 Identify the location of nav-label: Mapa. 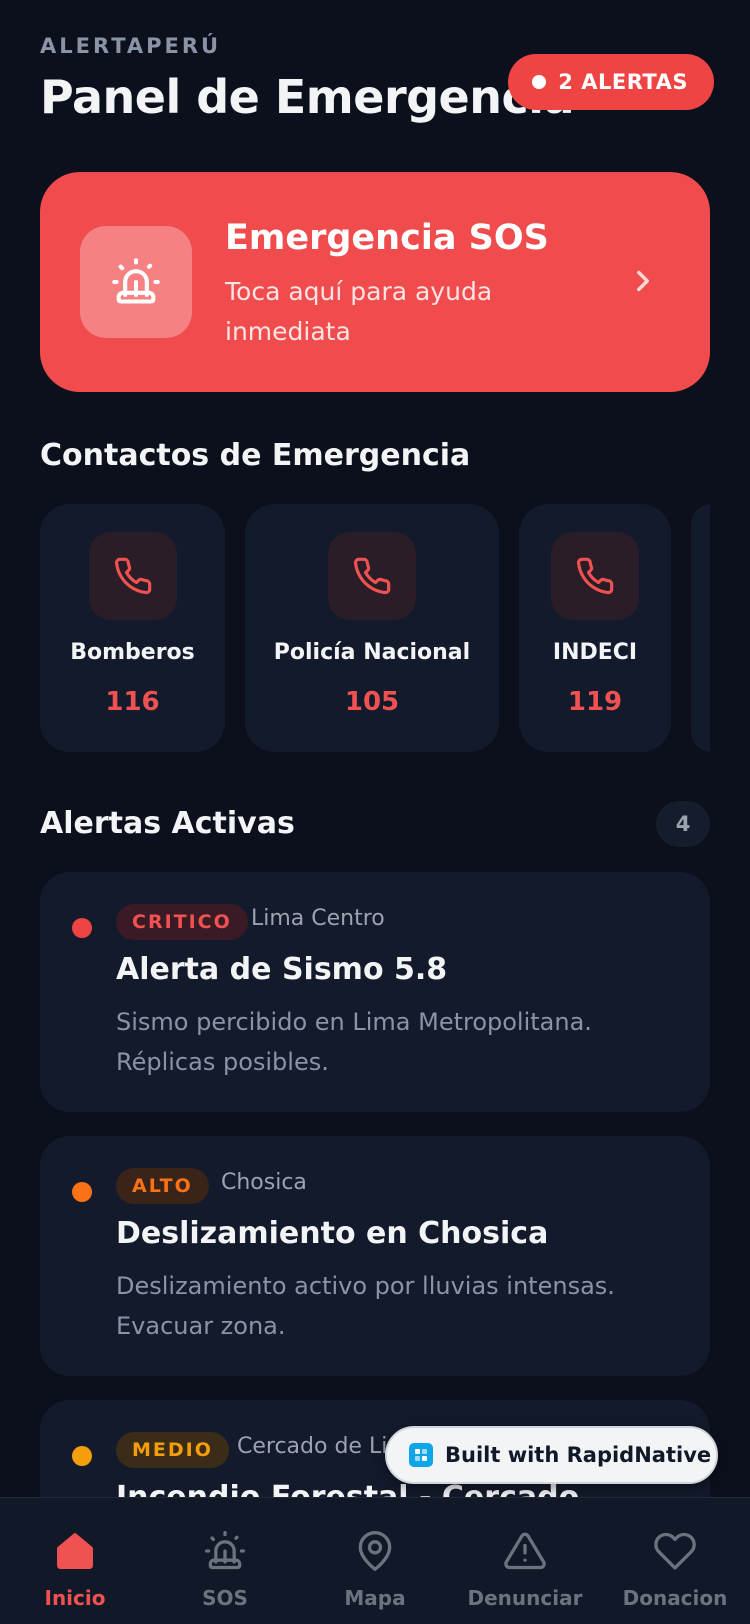
(375, 1598).